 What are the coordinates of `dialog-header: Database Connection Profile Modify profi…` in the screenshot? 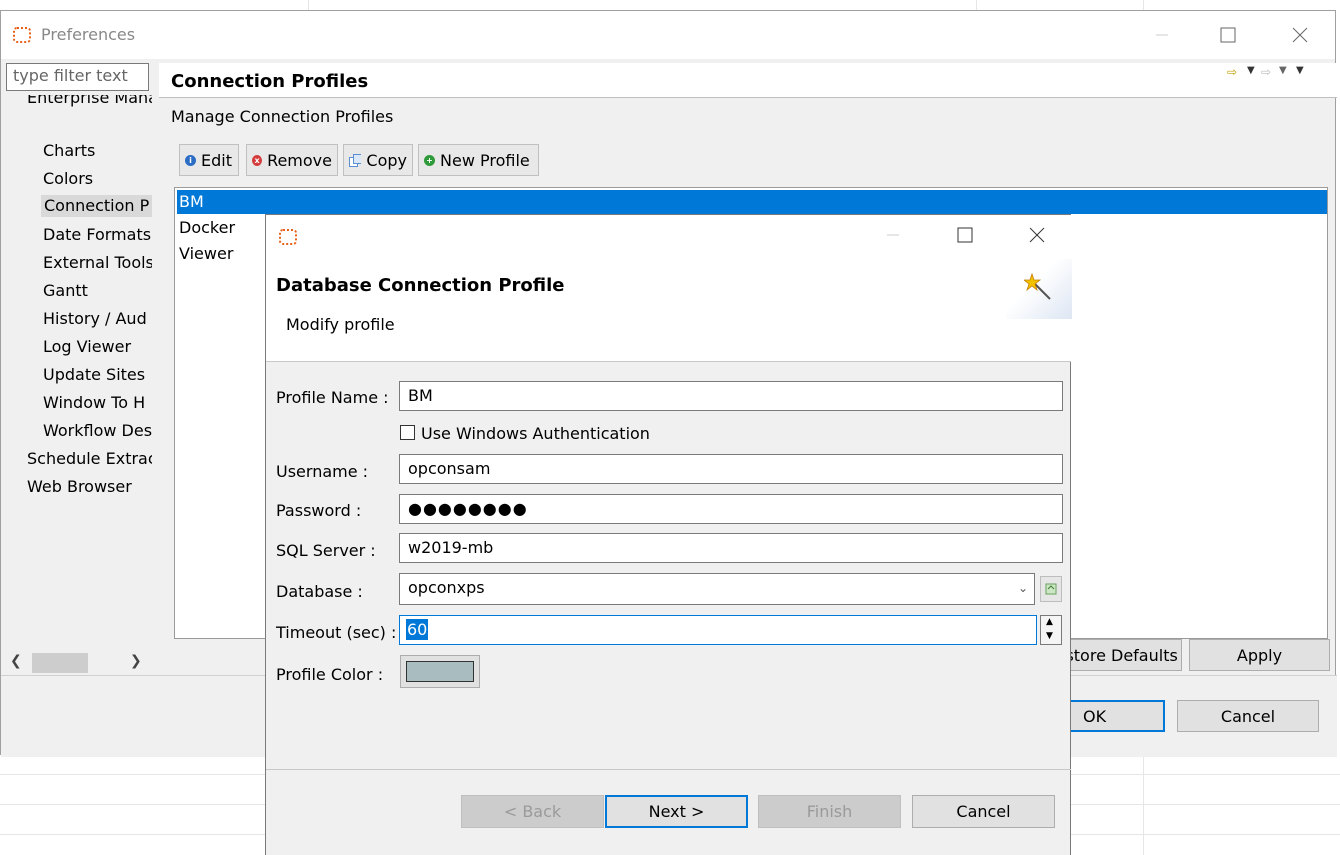 It's located at (669, 288).